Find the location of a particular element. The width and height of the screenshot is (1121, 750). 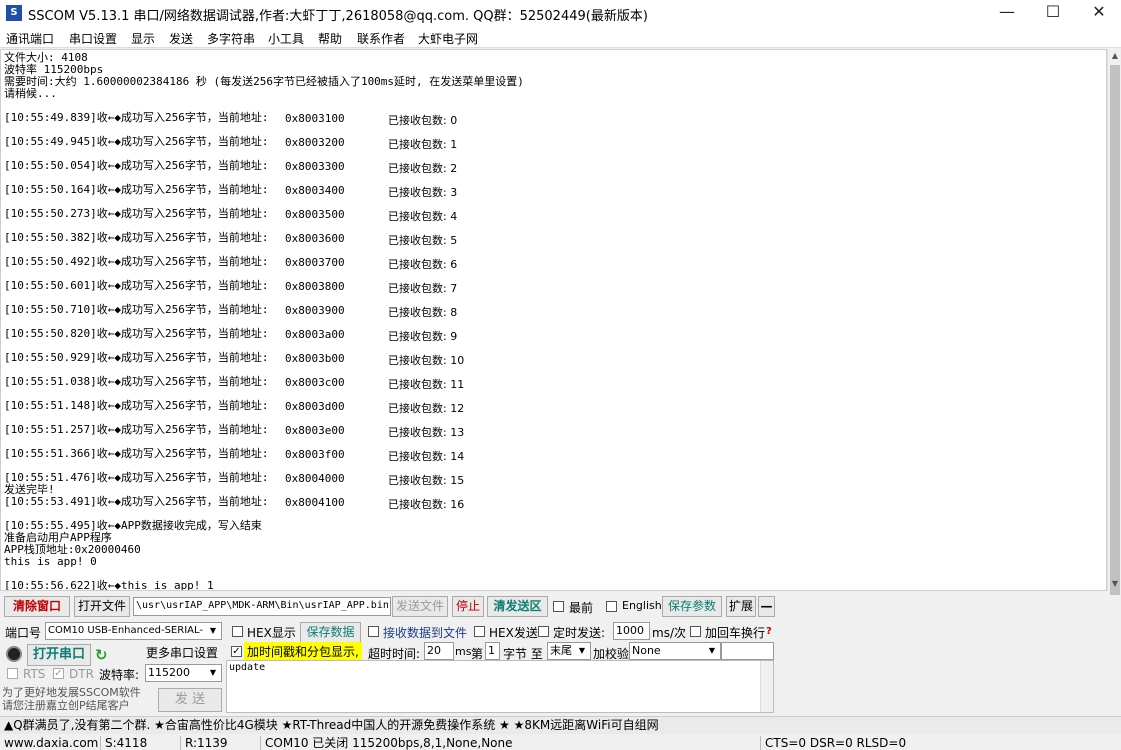

scroll-thumb is located at coordinates (1115, 330).